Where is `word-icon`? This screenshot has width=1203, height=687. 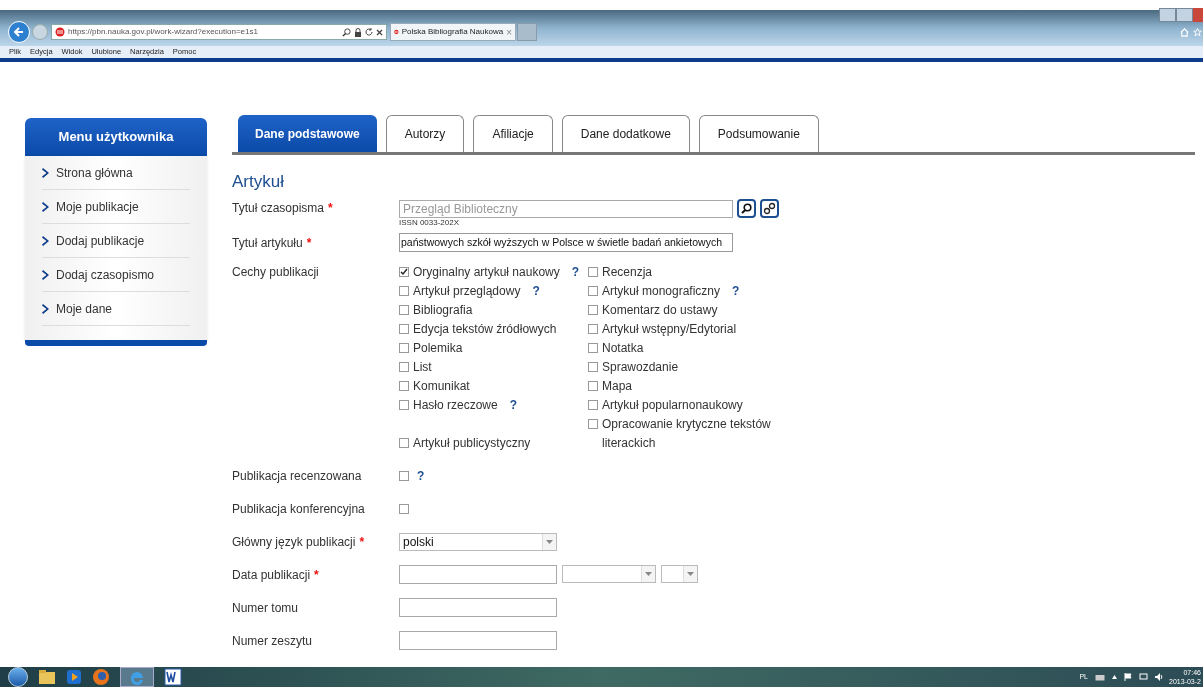 word-icon is located at coordinates (173, 677).